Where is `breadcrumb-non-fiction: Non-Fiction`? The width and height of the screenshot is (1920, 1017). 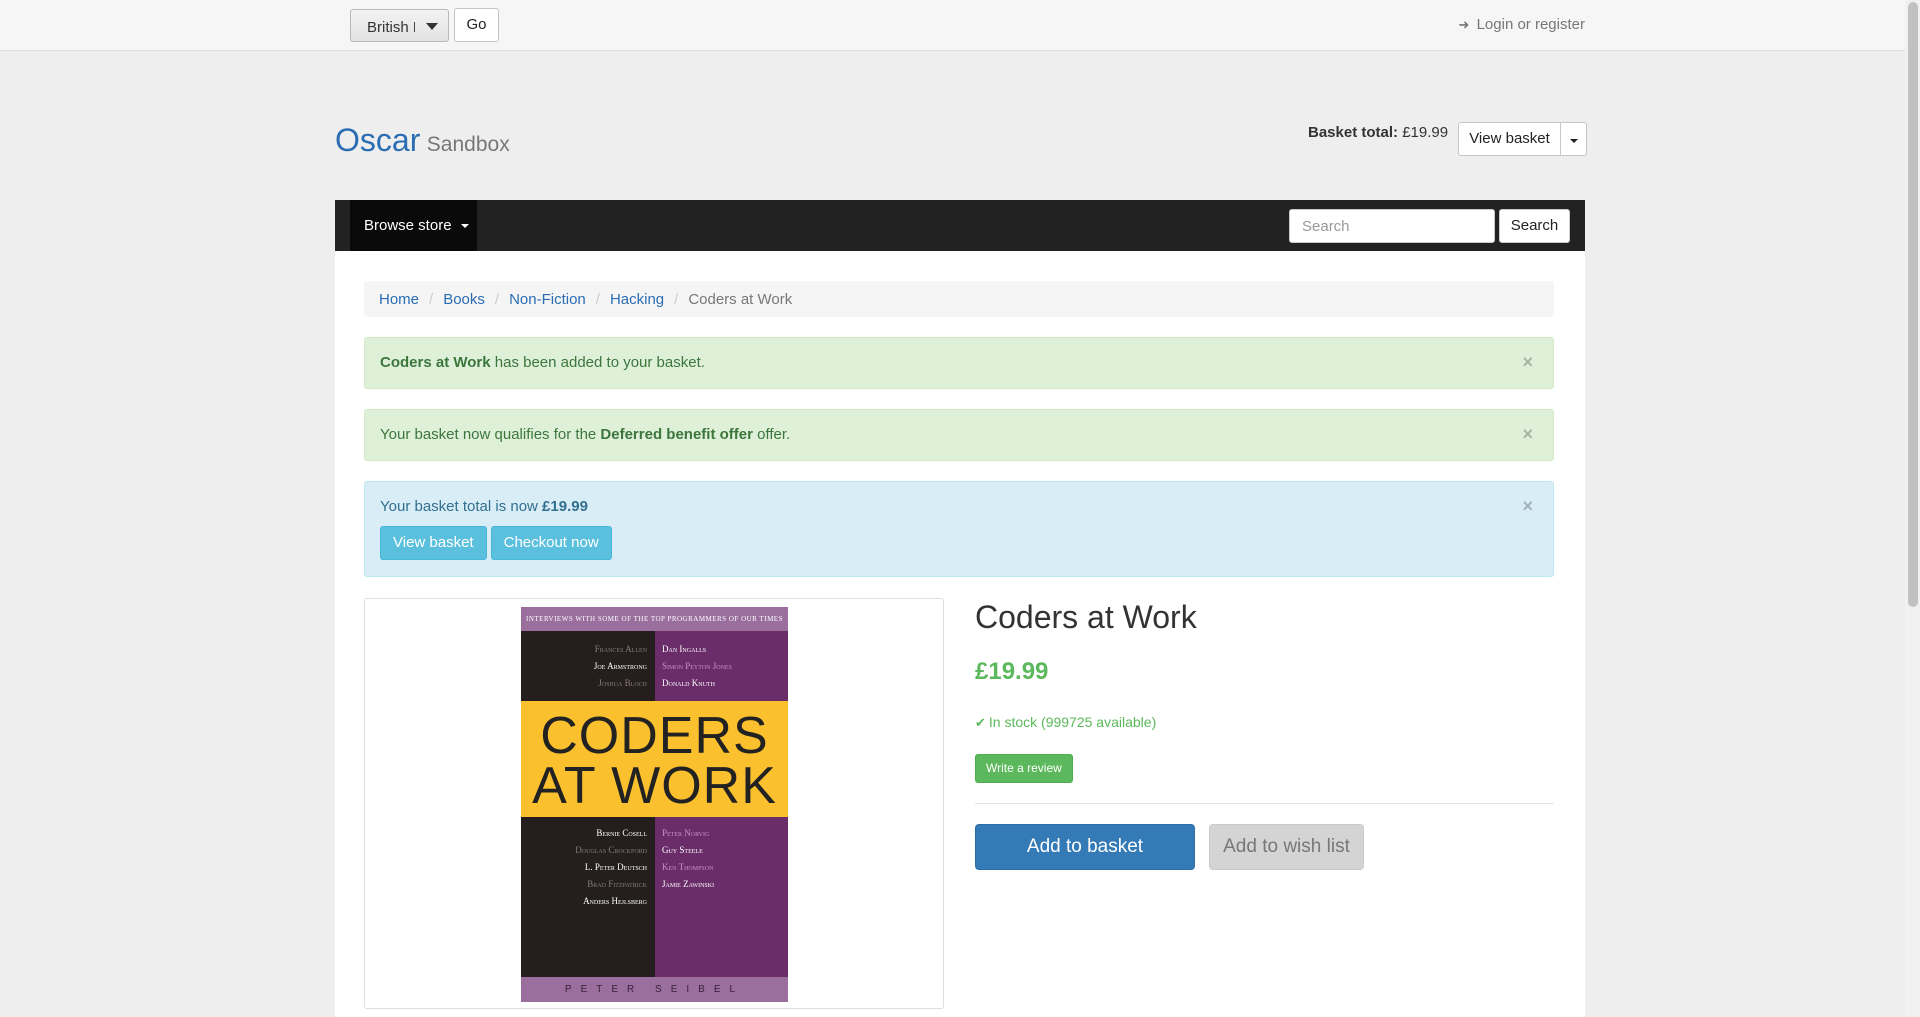 breadcrumb-non-fiction: Non-Fiction is located at coordinates (547, 299).